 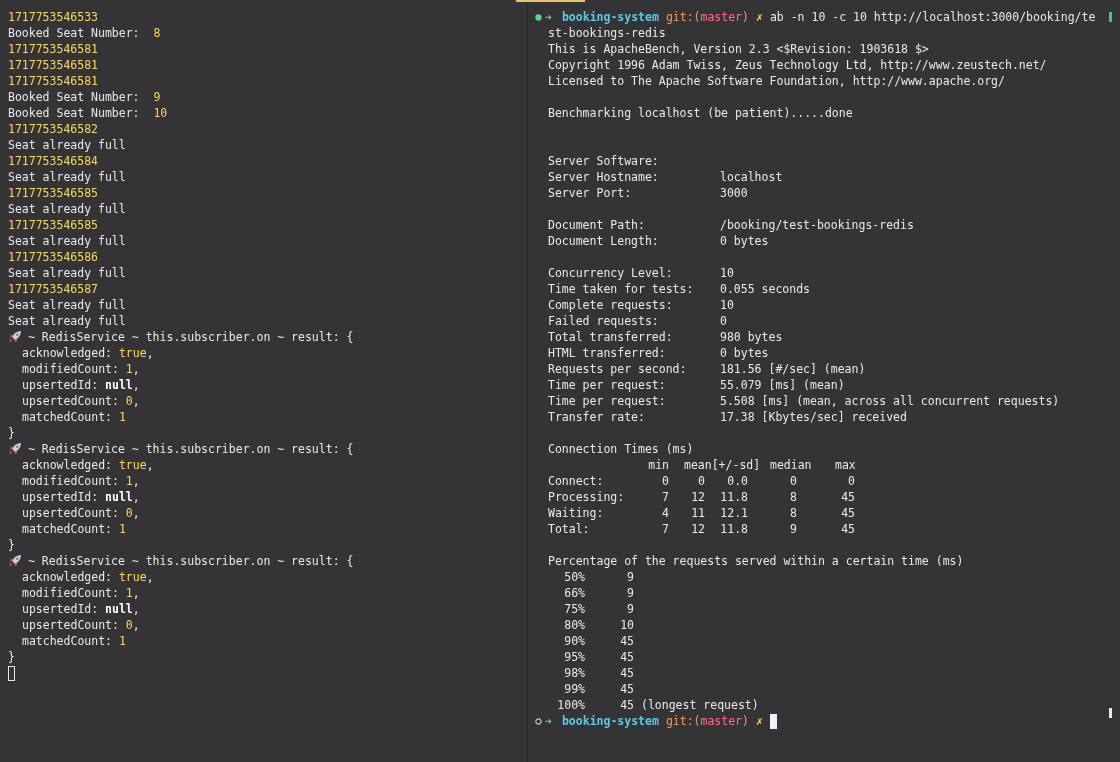 What do you see at coordinates (724, 321) in the screenshot?
I see `field-value: 0` at bounding box center [724, 321].